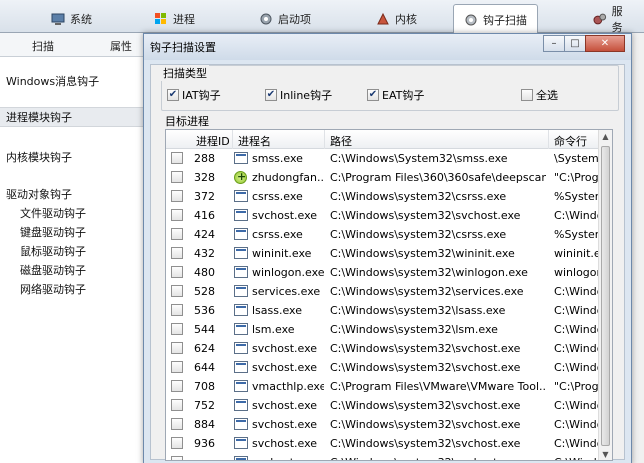 The image size is (644, 463). What do you see at coordinates (201, 95) in the screenshot?
I see `iat-hook-label: IAT钩子` at bounding box center [201, 95].